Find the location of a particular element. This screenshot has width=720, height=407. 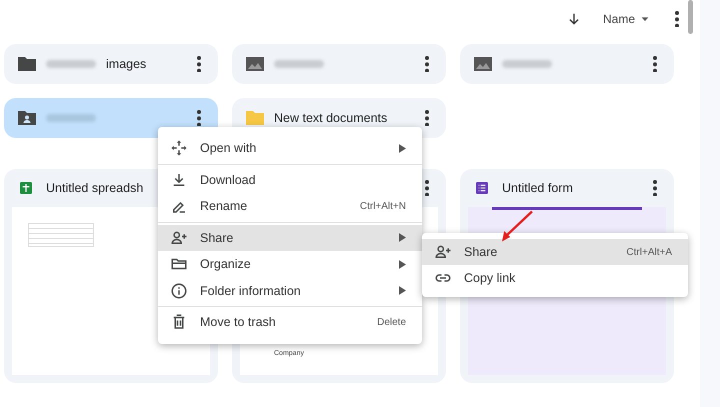

menu-item: Open with is located at coordinates (290, 148).